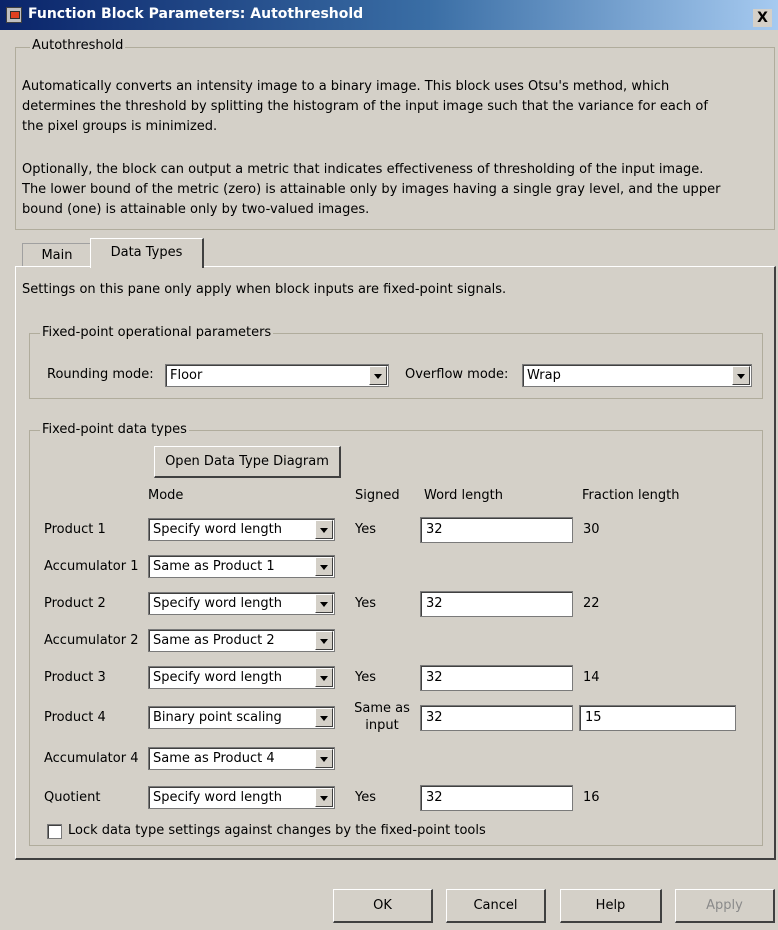  I want to click on header-signed: Signed, so click(377, 495).